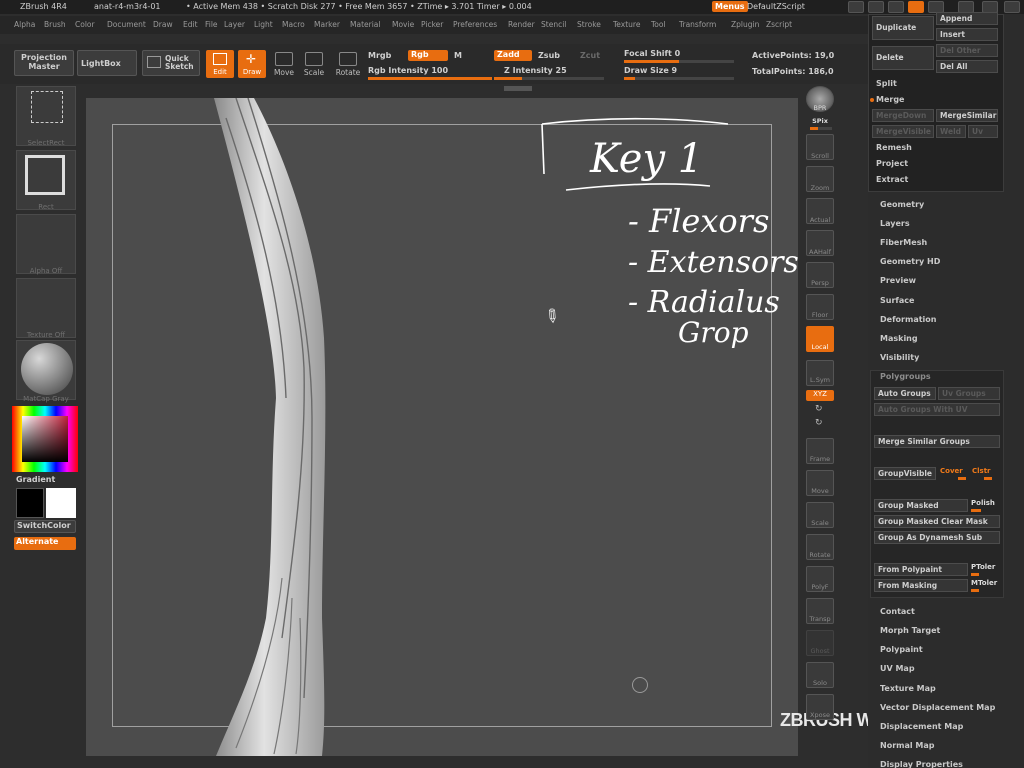 This screenshot has width=1024, height=768. What do you see at coordinates (211, 24) in the screenshot?
I see `menu-file: File` at bounding box center [211, 24].